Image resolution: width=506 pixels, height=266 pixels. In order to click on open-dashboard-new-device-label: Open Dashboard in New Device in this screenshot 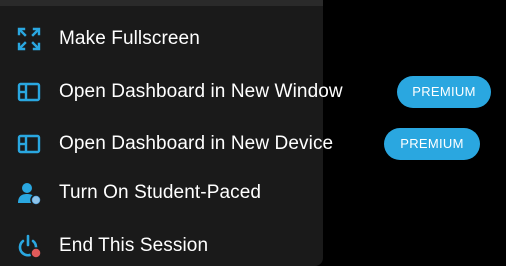, I will do `click(196, 143)`.